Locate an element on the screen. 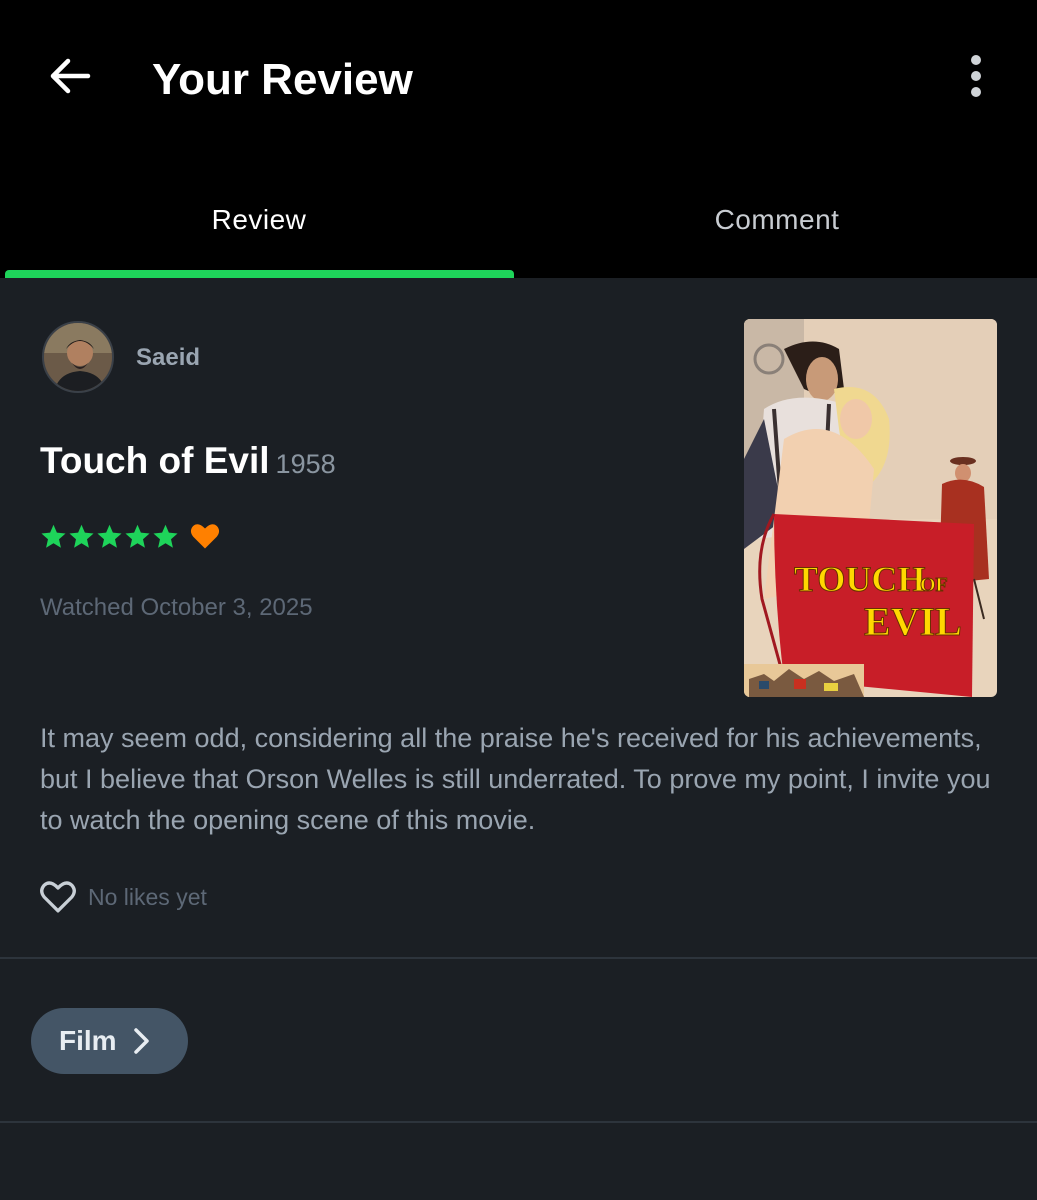 This screenshot has width=1037, height=1200. likes-row: No likes yet is located at coordinates (123, 897).